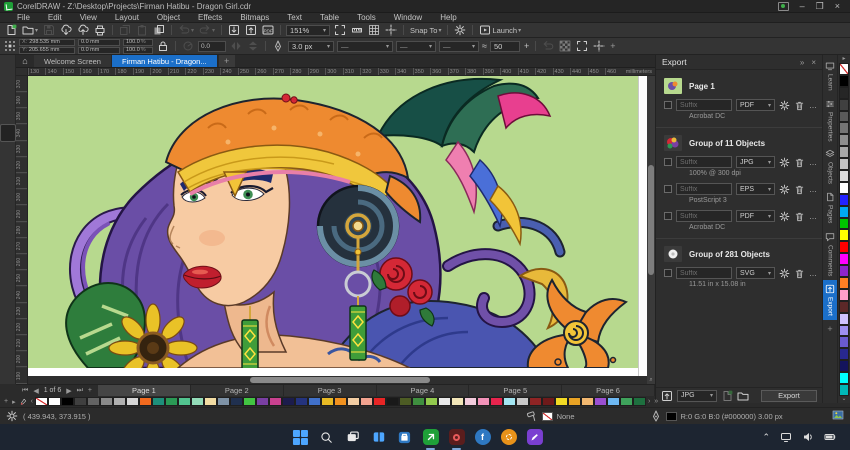 The image size is (850, 450). What do you see at coordinates (159, 30) in the screenshot?
I see `duplicate-button` at bounding box center [159, 30].